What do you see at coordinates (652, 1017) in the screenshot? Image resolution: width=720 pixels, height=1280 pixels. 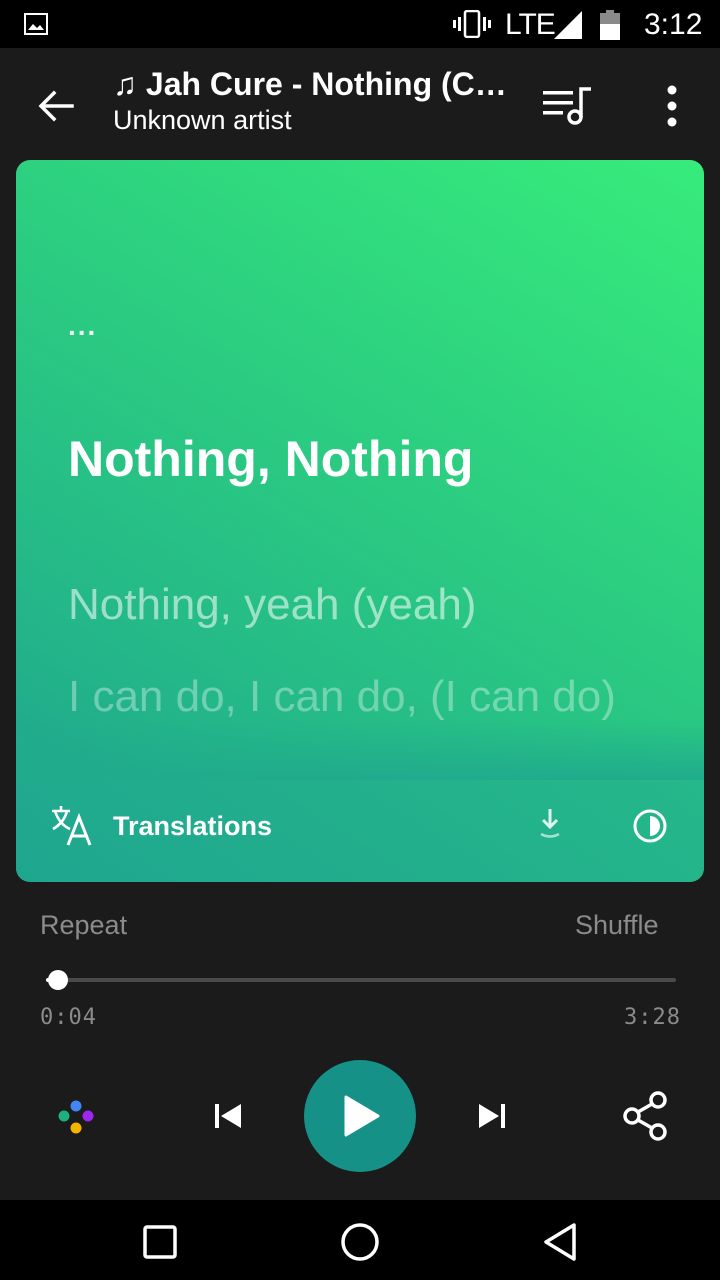 I see `total-duration: 3:28` at bounding box center [652, 1017].